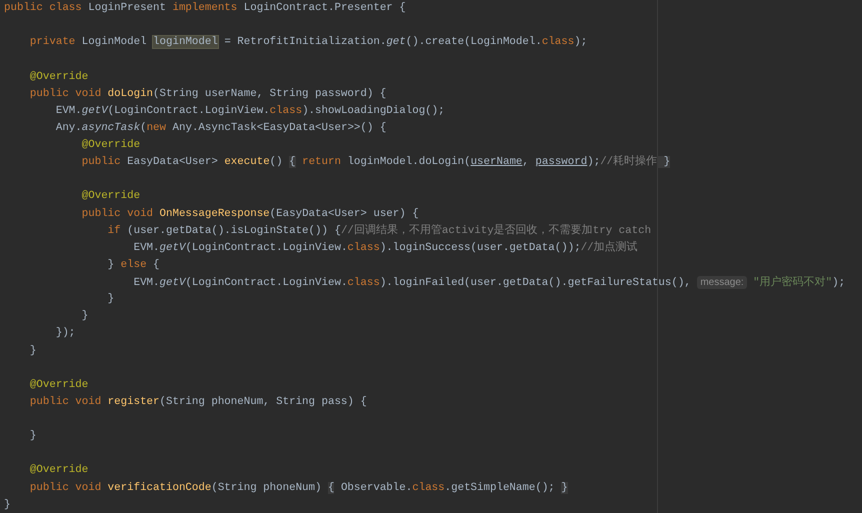  Describe the element at coordinates (221, 128) in the screenshot. I see `code-line: Any.asyncTask(new Any.AsyncTask<EasyData<User>>() {` at that location.